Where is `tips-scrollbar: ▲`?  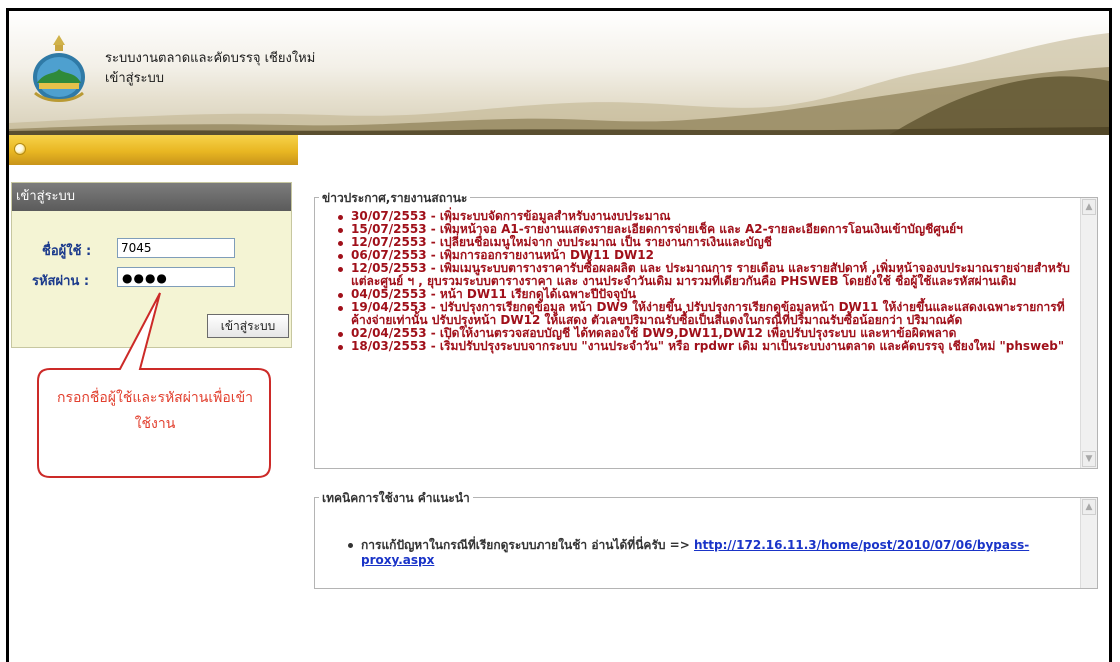
tips-scrollbar: ▲ is located at coordinates (1088, 543).